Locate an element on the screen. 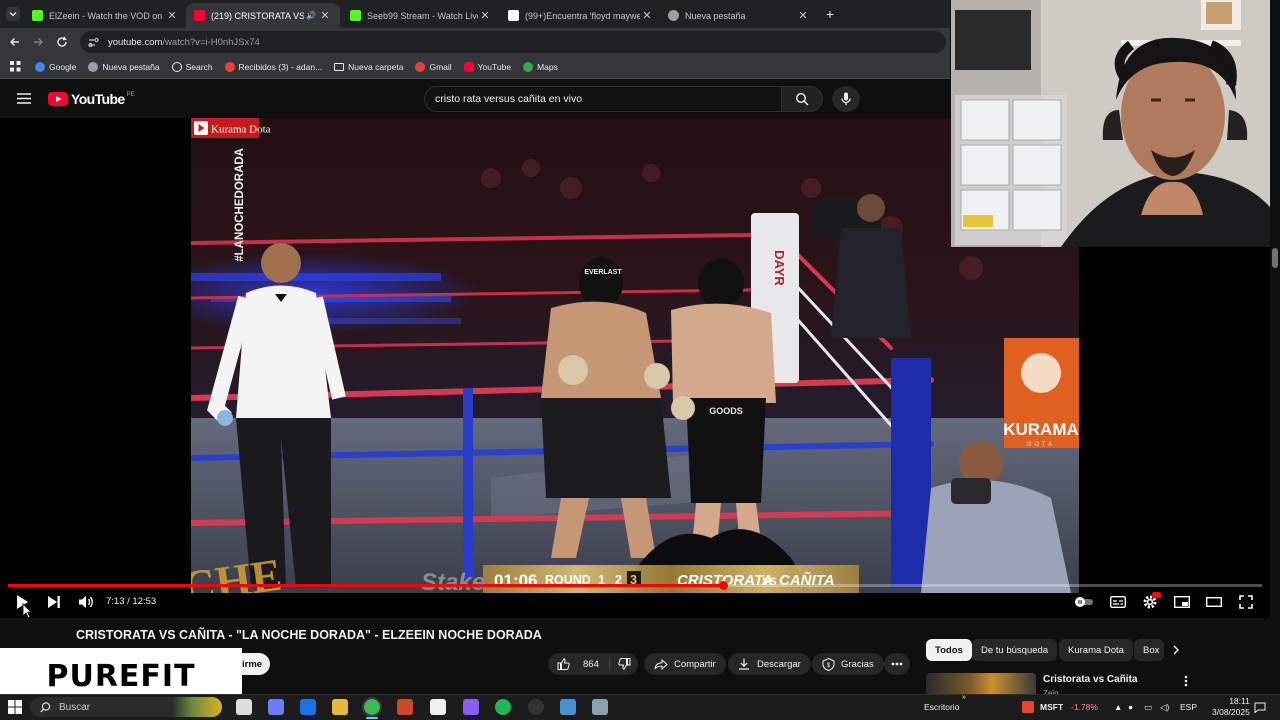 Image resolution: width=1280 pixels, height=720 pixels. like-button: 864 is located at coordinates (579, 664).